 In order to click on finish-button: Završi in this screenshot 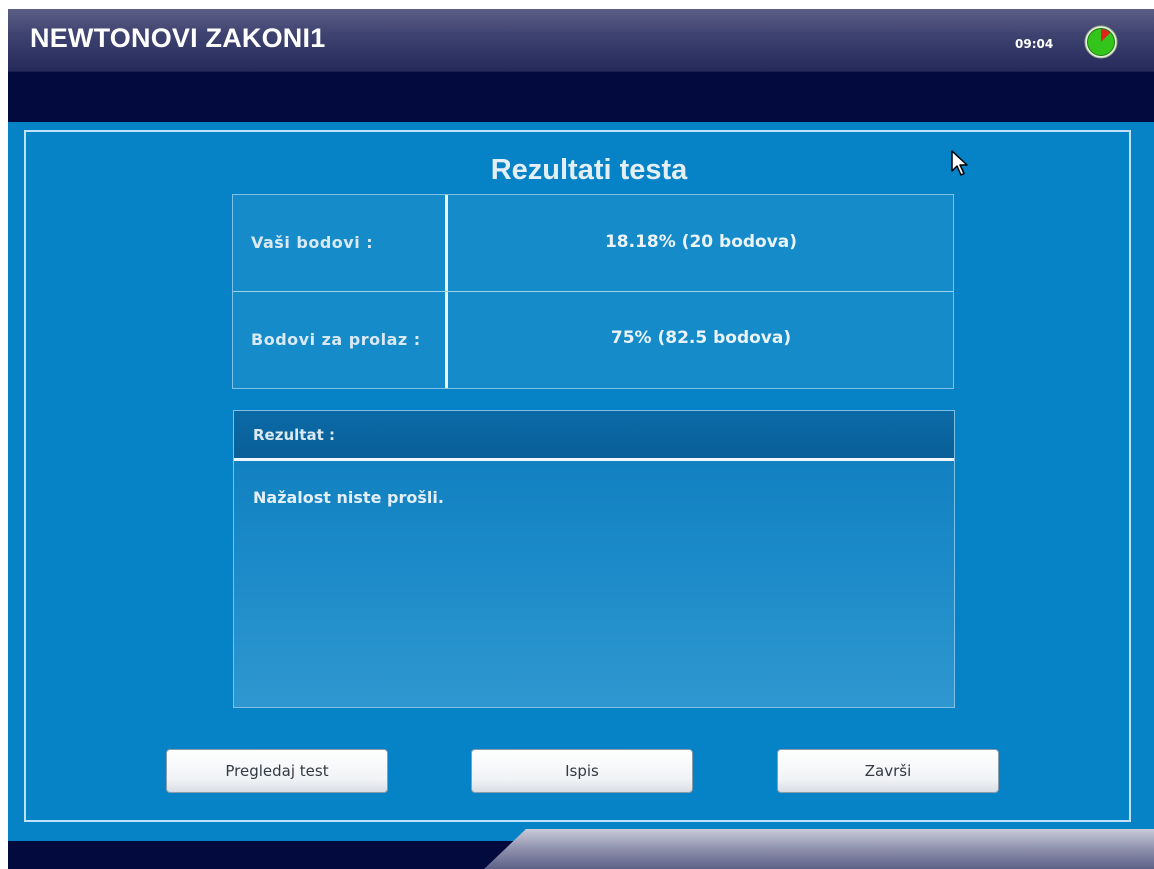, I will do `click(888, 771)`.